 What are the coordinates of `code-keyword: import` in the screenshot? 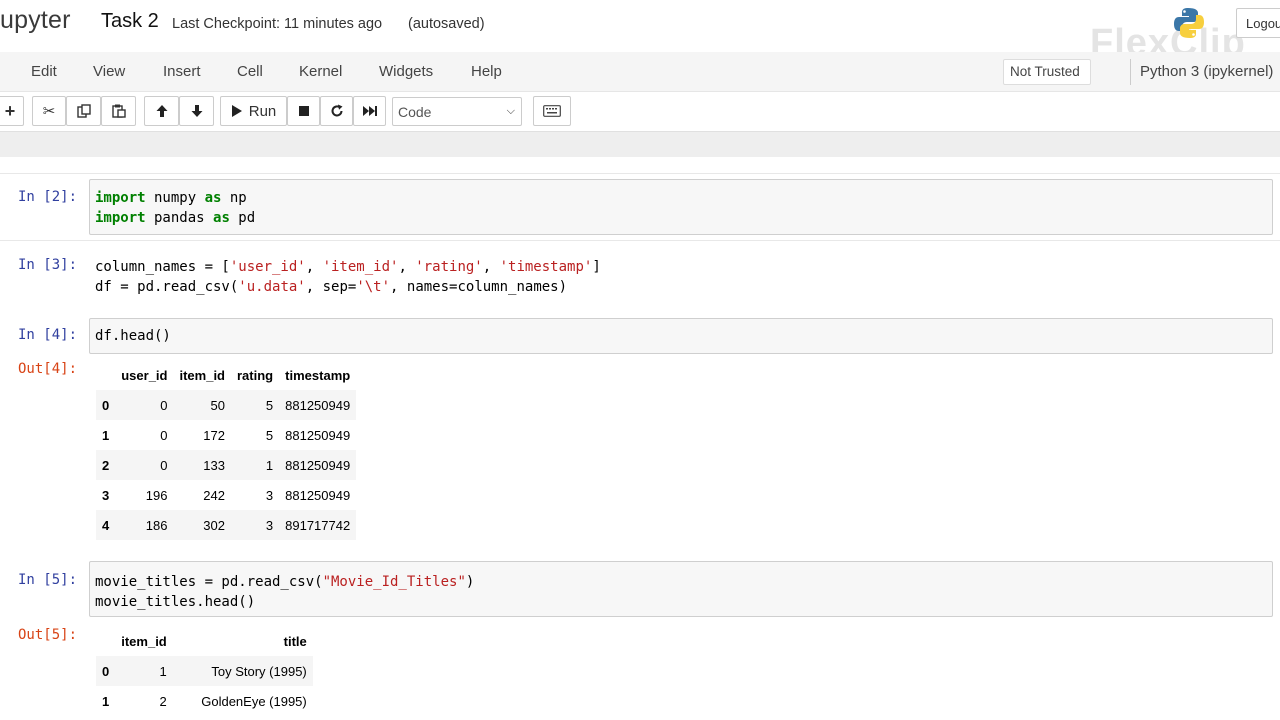 It's located at (120, 198).